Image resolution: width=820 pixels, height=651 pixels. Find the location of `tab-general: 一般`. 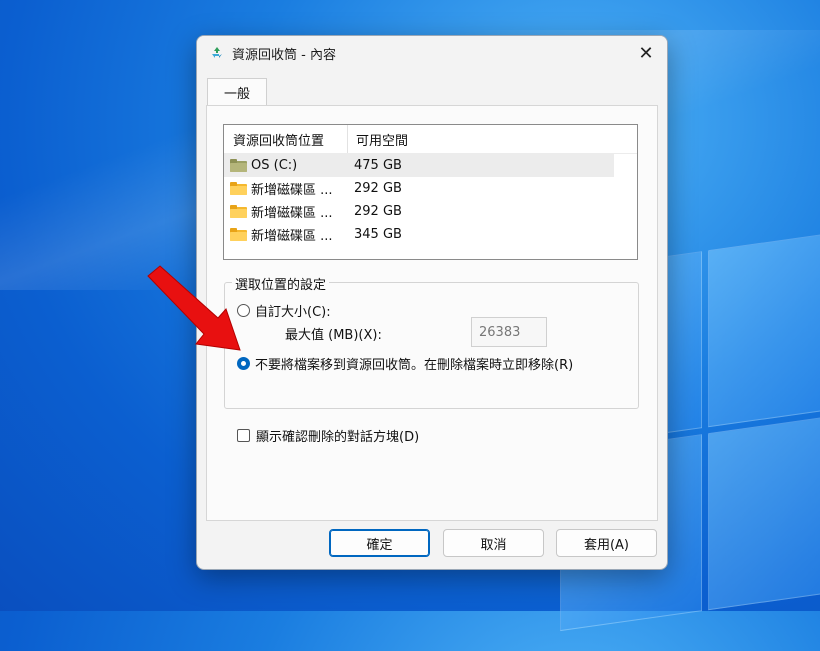

tab-general: 一般 is located at coordinates (237, 91).